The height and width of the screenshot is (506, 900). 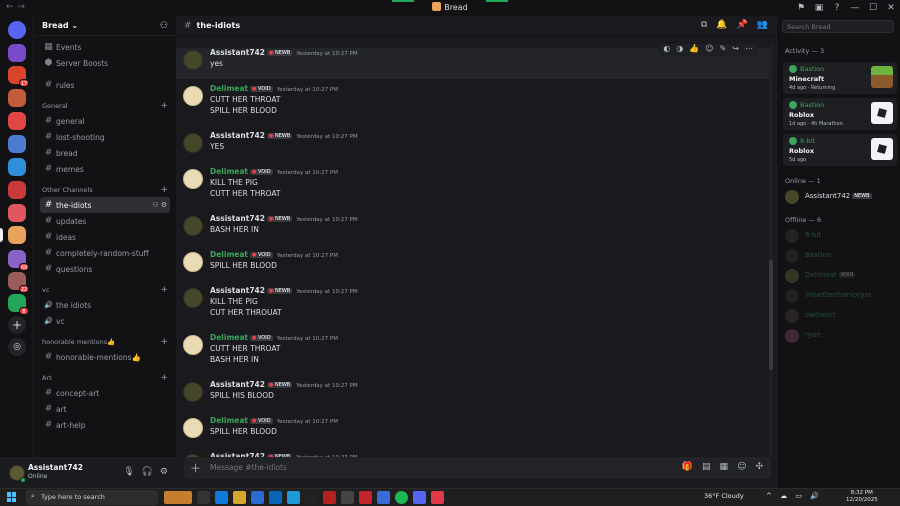 What do you see at coordinates (105, 305) in the screenshot?
I see `channel-item: 🔊 the idiots` at bounding box center [105, 305].